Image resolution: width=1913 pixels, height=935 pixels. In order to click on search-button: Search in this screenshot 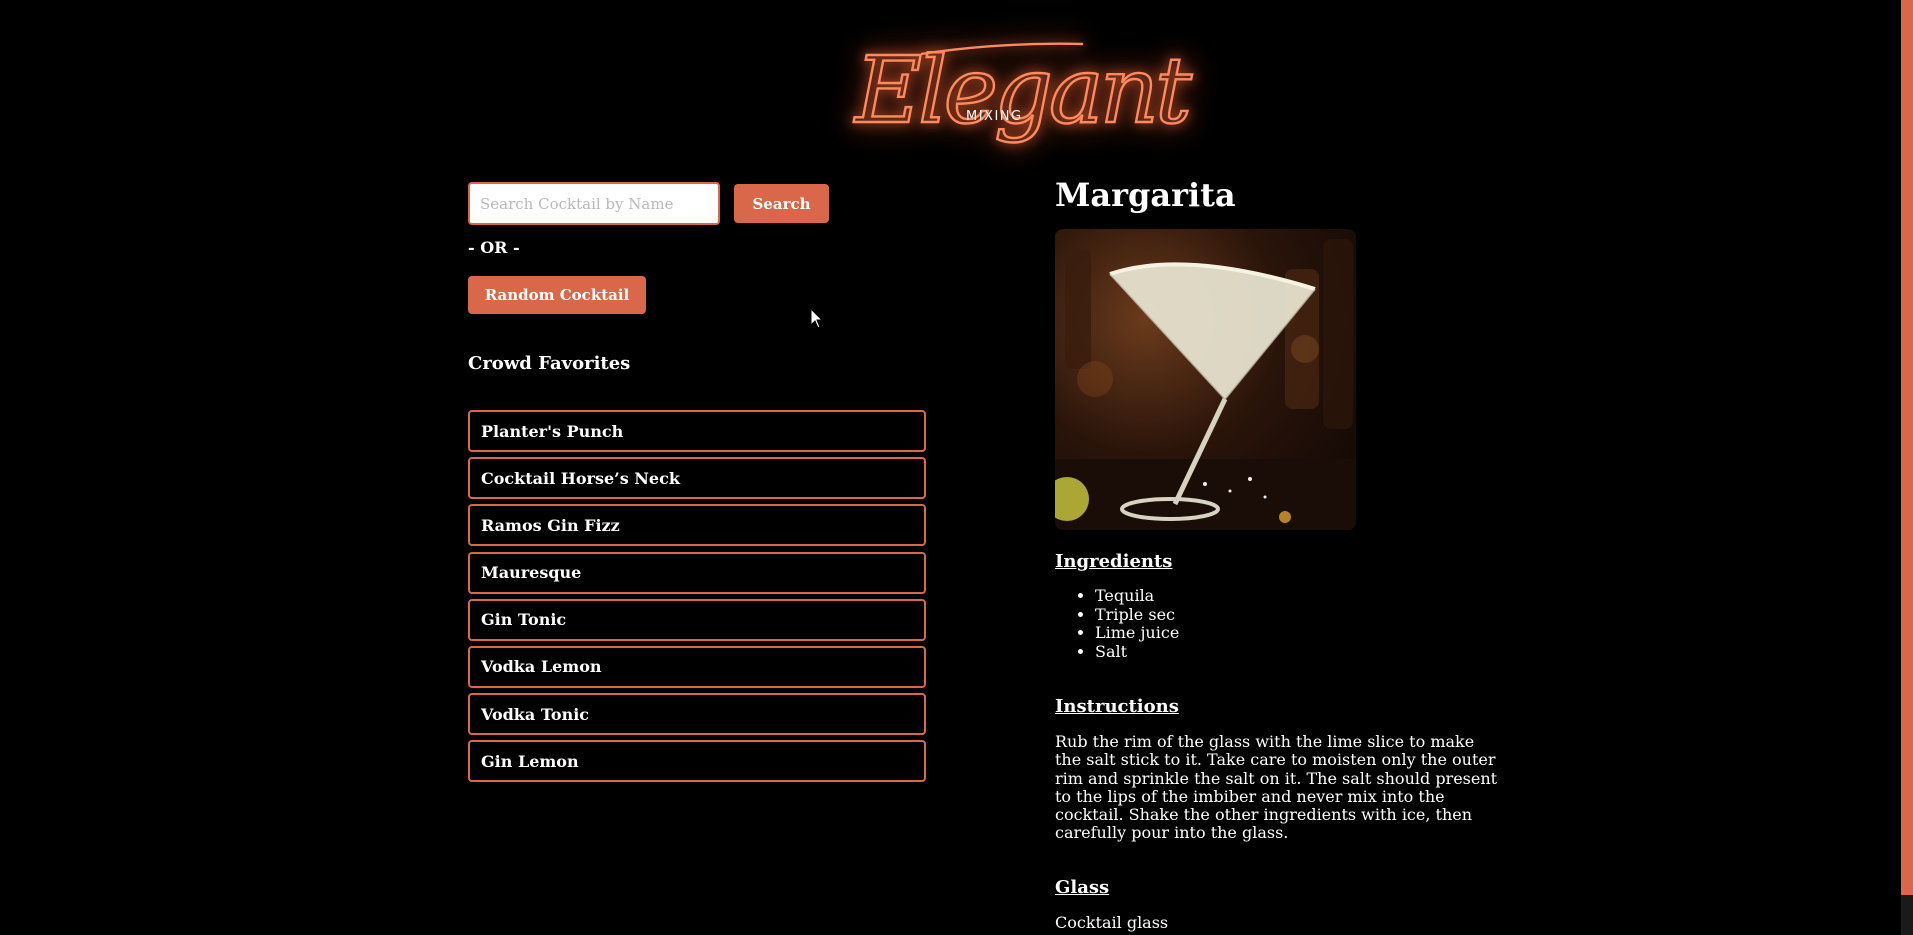, I will do `click(781, 203)`.